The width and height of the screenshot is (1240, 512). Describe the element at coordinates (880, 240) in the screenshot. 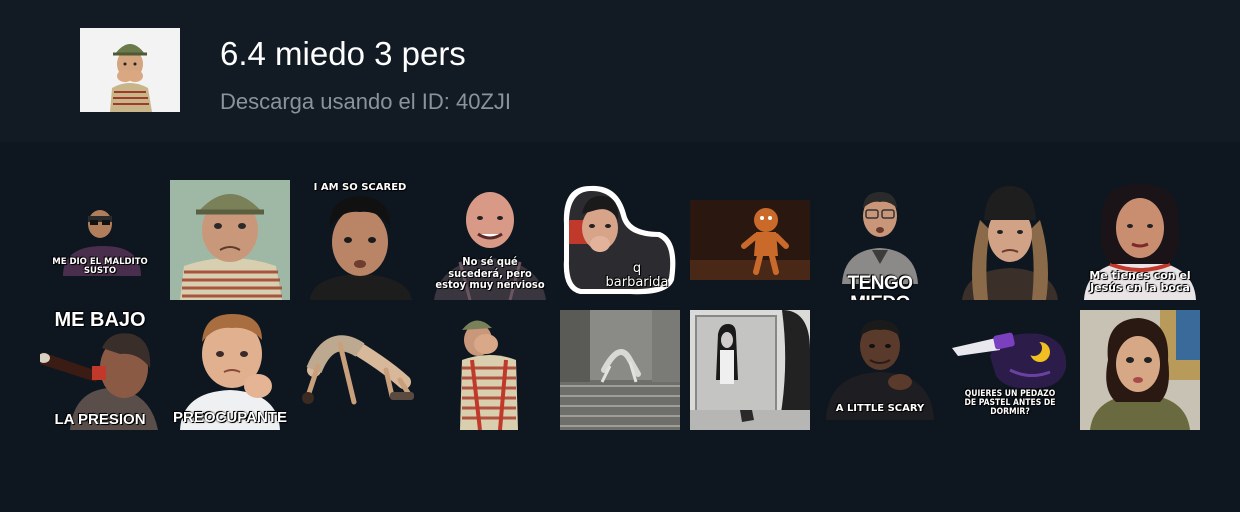

I see `sticker-7: TENGO MIEDO` at that location.